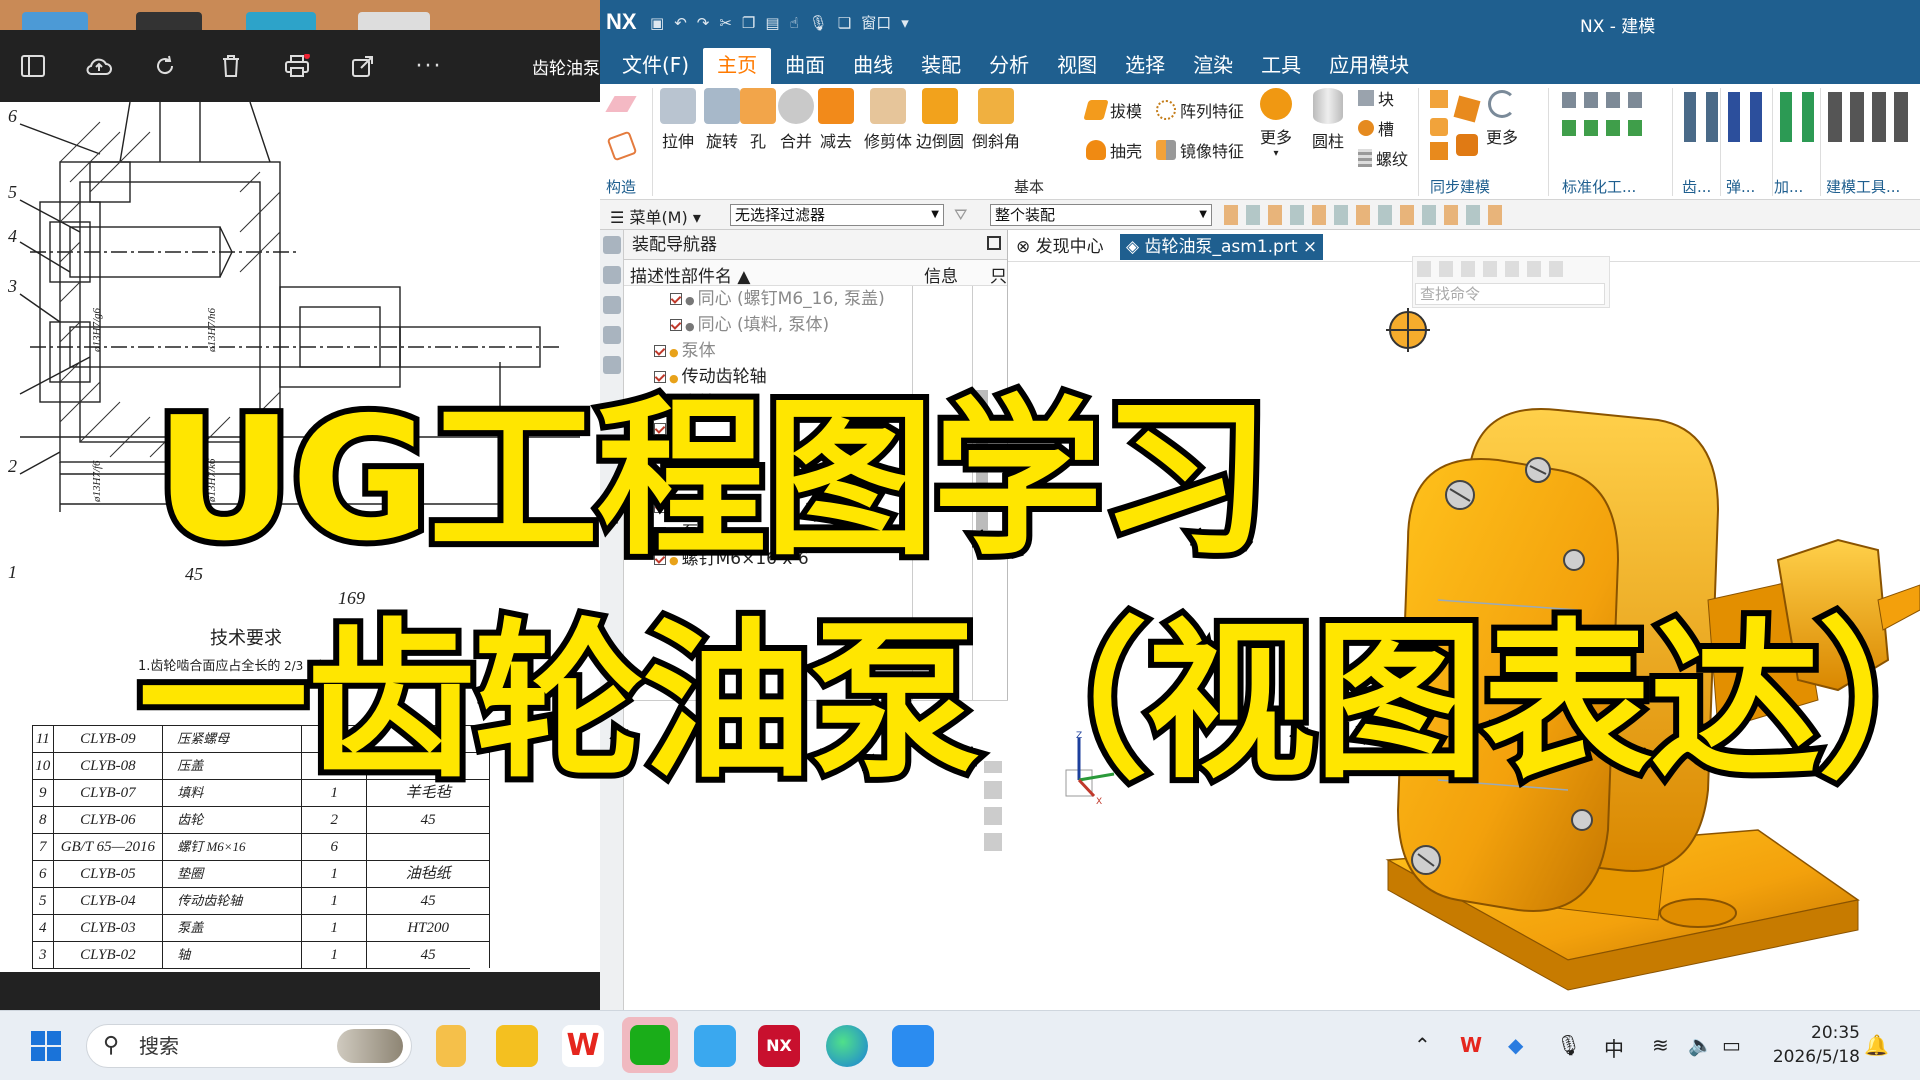  I want to click on constraint-navigator-icon, so click(611, 305).